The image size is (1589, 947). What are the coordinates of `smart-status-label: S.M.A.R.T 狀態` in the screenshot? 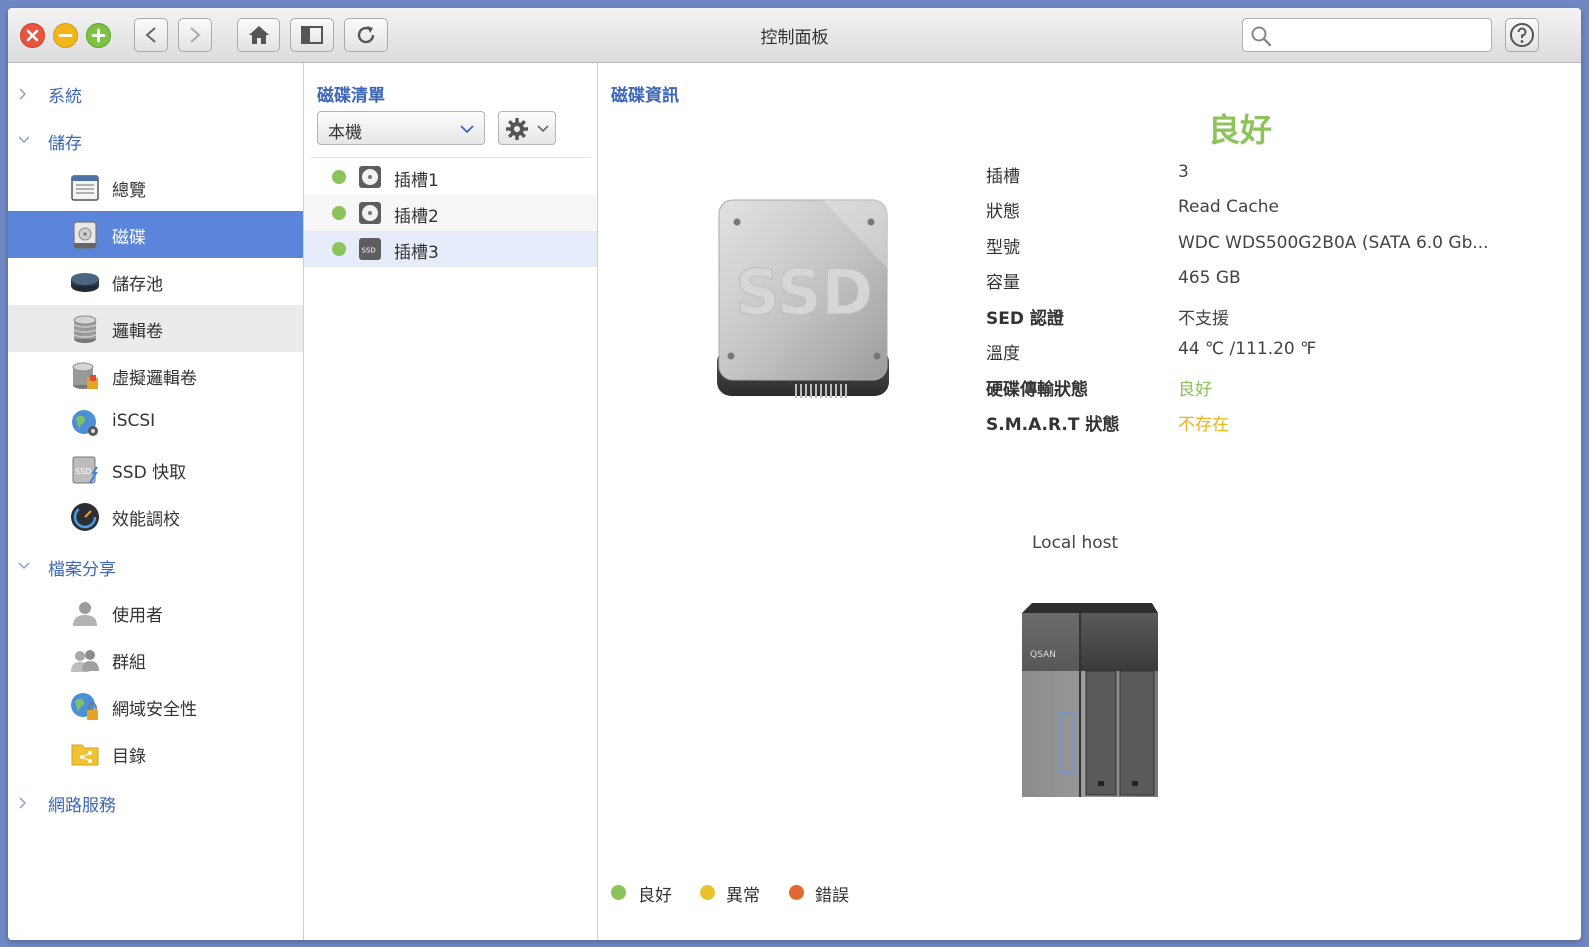 It's located at (1053, 425).